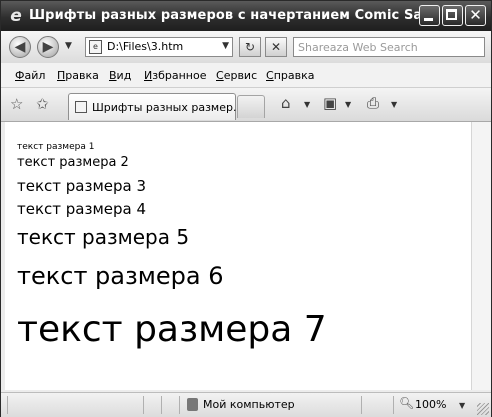  What do you see at coordinates (330, 103) in the screenshot?
I see `feeds-icon: ▣` at bounding box center [330, 103].